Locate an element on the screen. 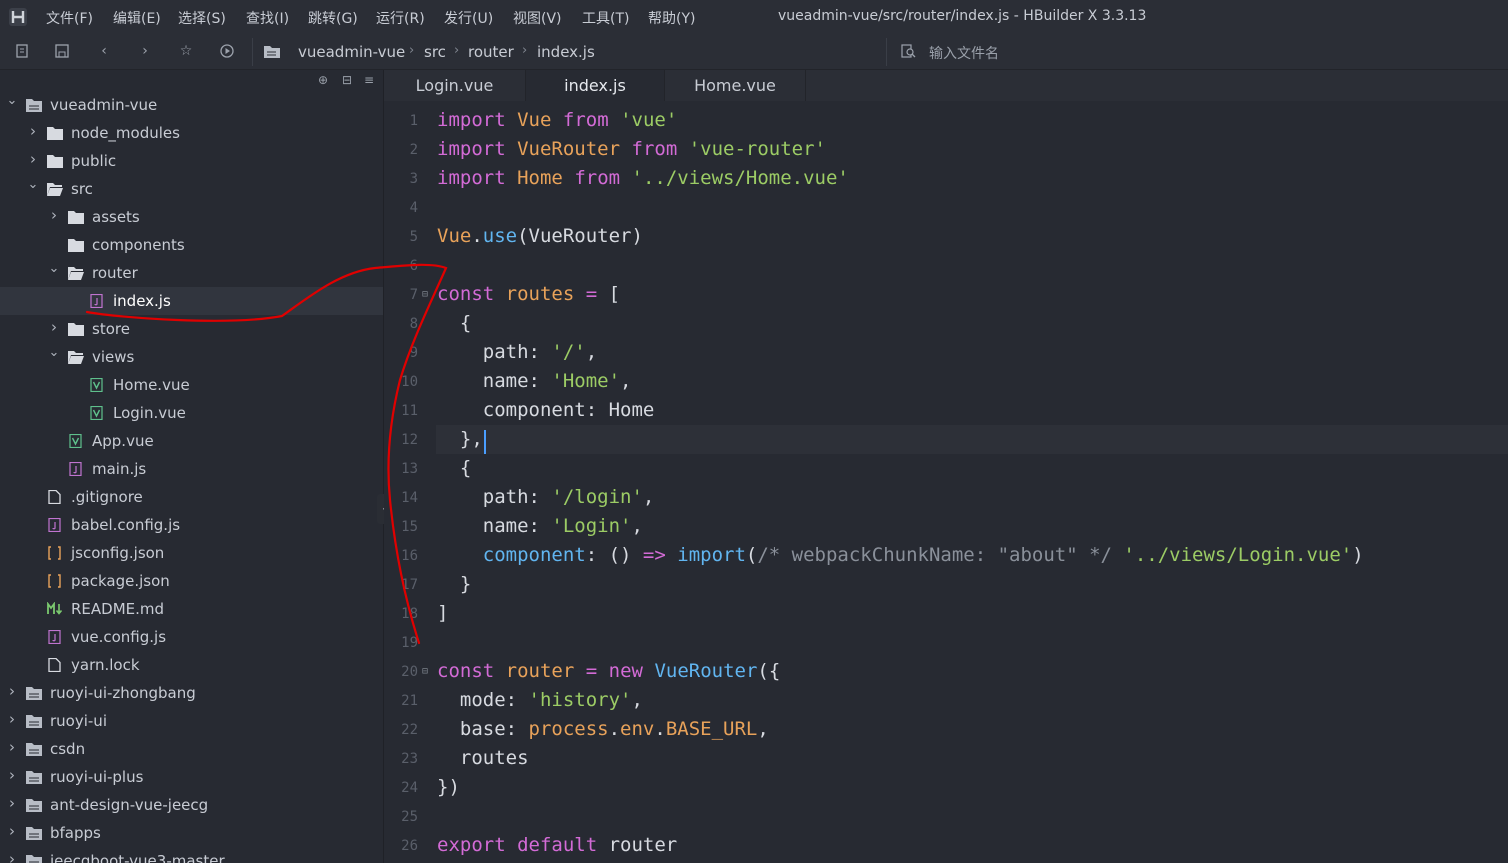 Image resolution: width=1508 pixels, height=863 pixels. menu-goto: 跳转(G) is located at coordinates (333, 18).